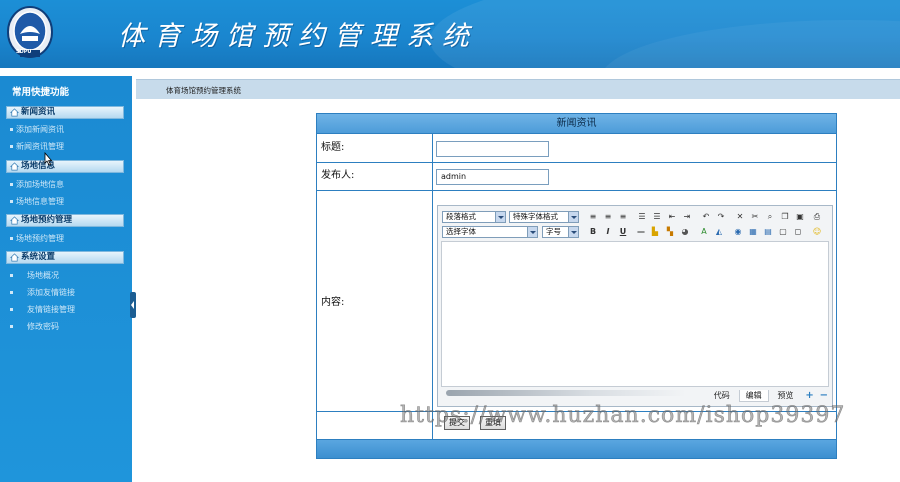 This screenshot has height=482, width=900. I want to click on logo-caption: SDPU, so click(24, 52).